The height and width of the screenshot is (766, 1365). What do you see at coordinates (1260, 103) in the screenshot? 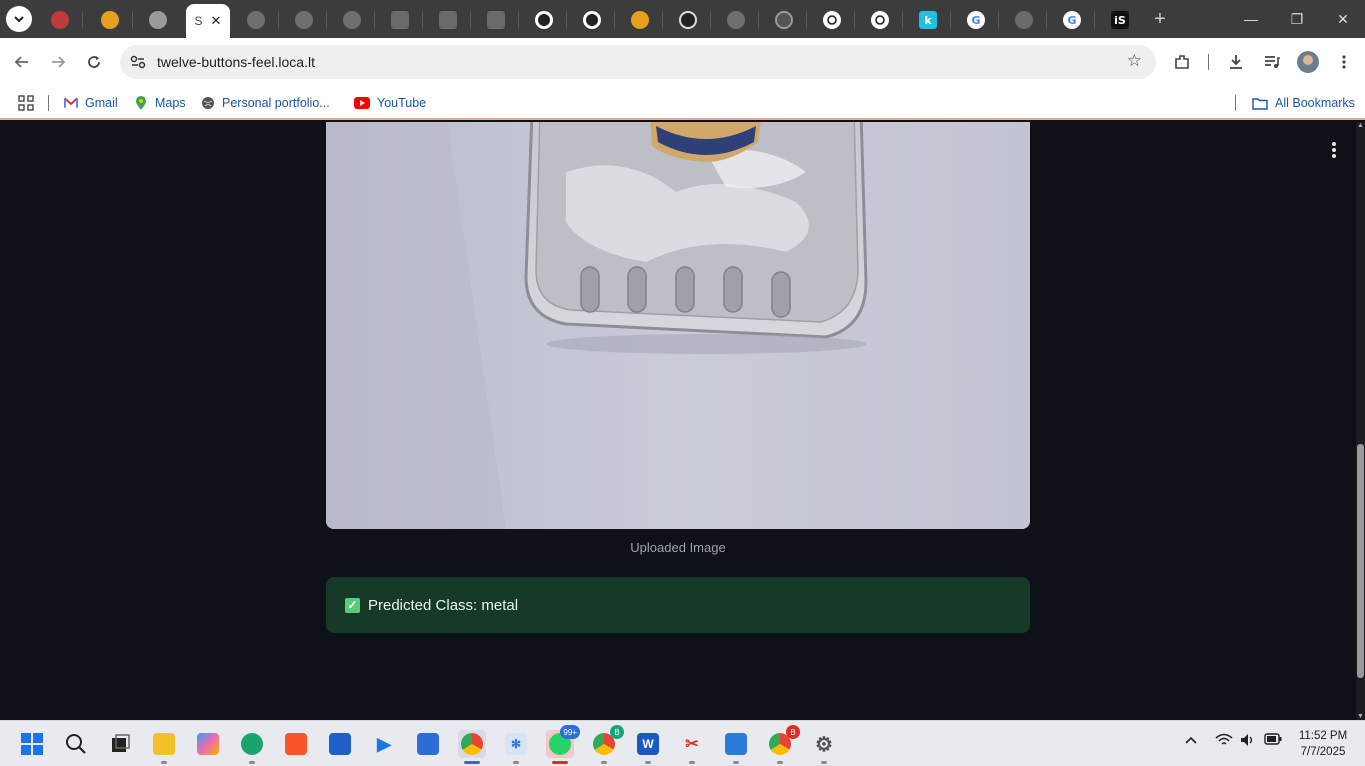
I see `folder-icon` at bounding box center [1260, 103].